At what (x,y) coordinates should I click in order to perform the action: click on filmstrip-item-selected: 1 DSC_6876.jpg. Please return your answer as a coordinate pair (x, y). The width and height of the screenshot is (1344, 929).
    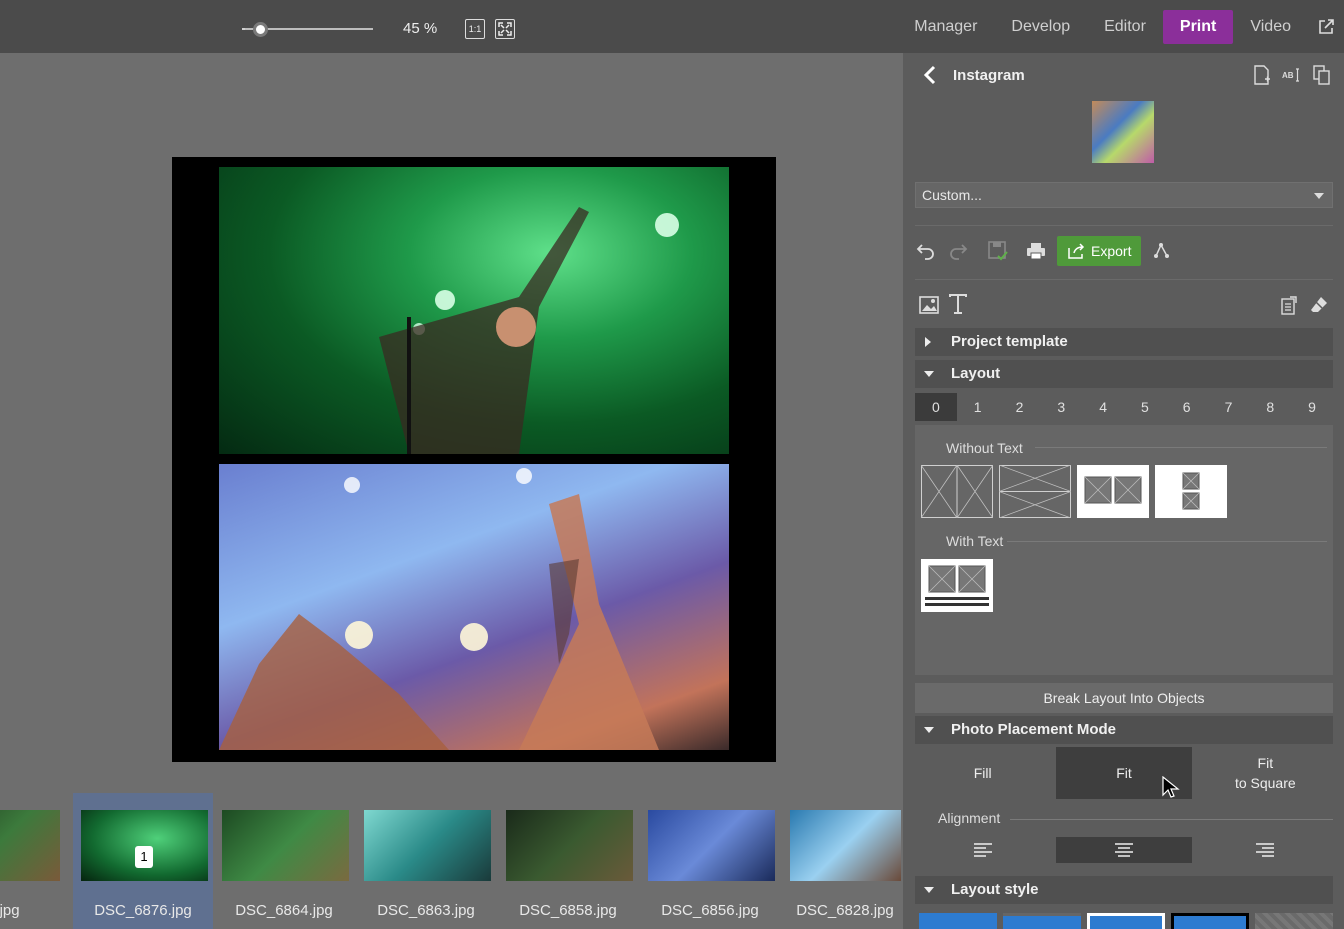
    Looking at the image, I should click on (143, 861).